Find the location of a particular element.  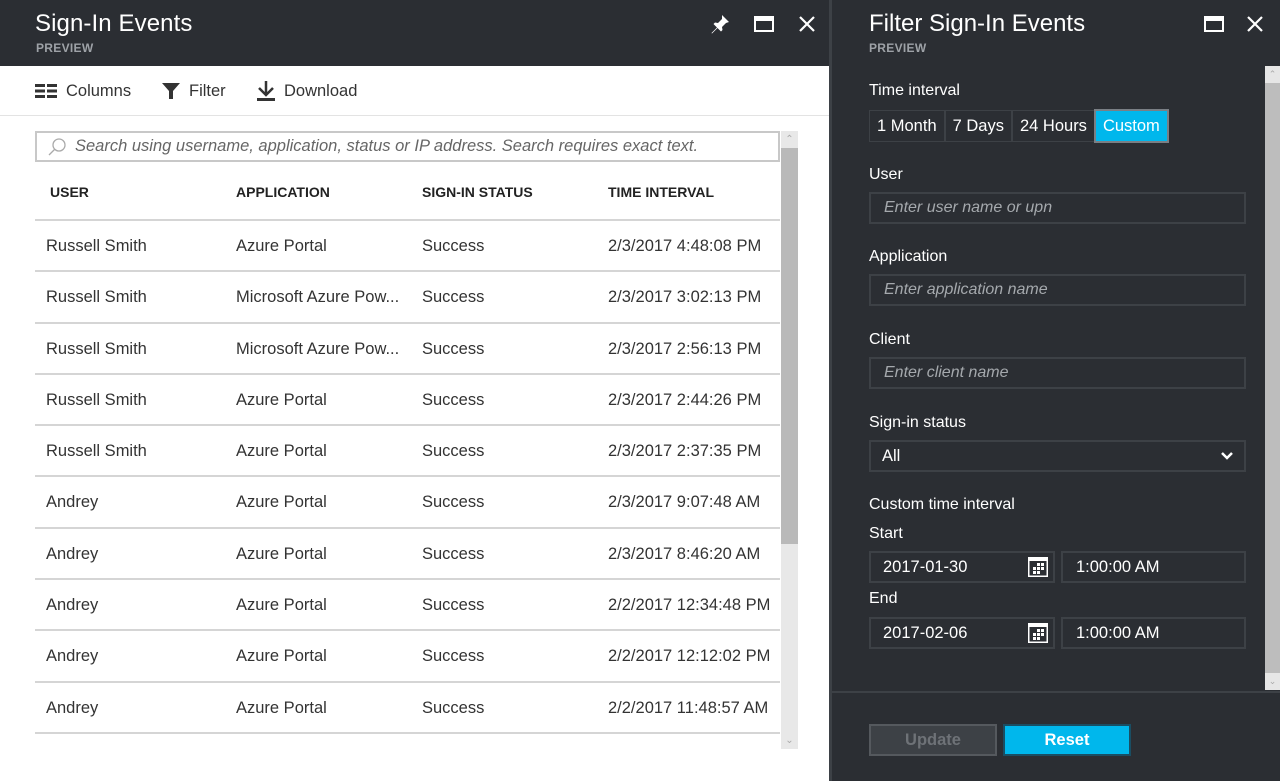

end-time-field: 1:00:00 AM is located at coordinates (1153, 633).